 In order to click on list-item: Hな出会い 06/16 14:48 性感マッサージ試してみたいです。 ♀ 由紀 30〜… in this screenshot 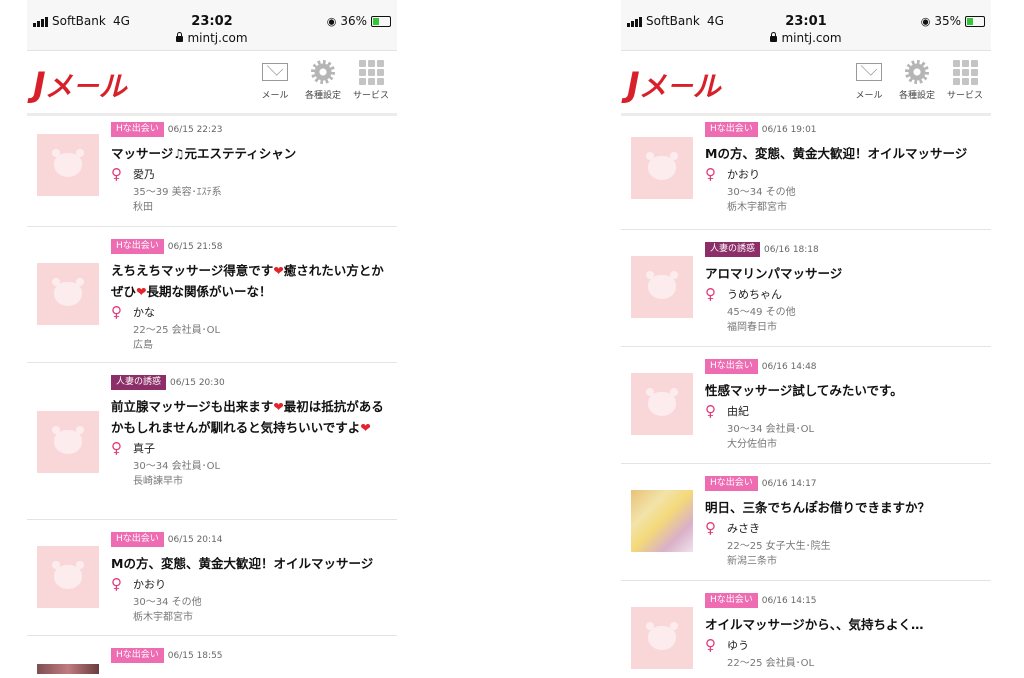, I will do `click(806, 405)`.